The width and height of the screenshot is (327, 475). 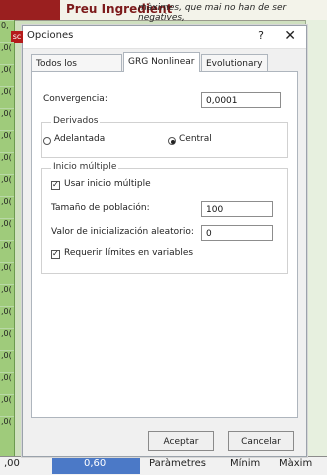 I want to click on central-label: Central, so click(x=195, y=139).